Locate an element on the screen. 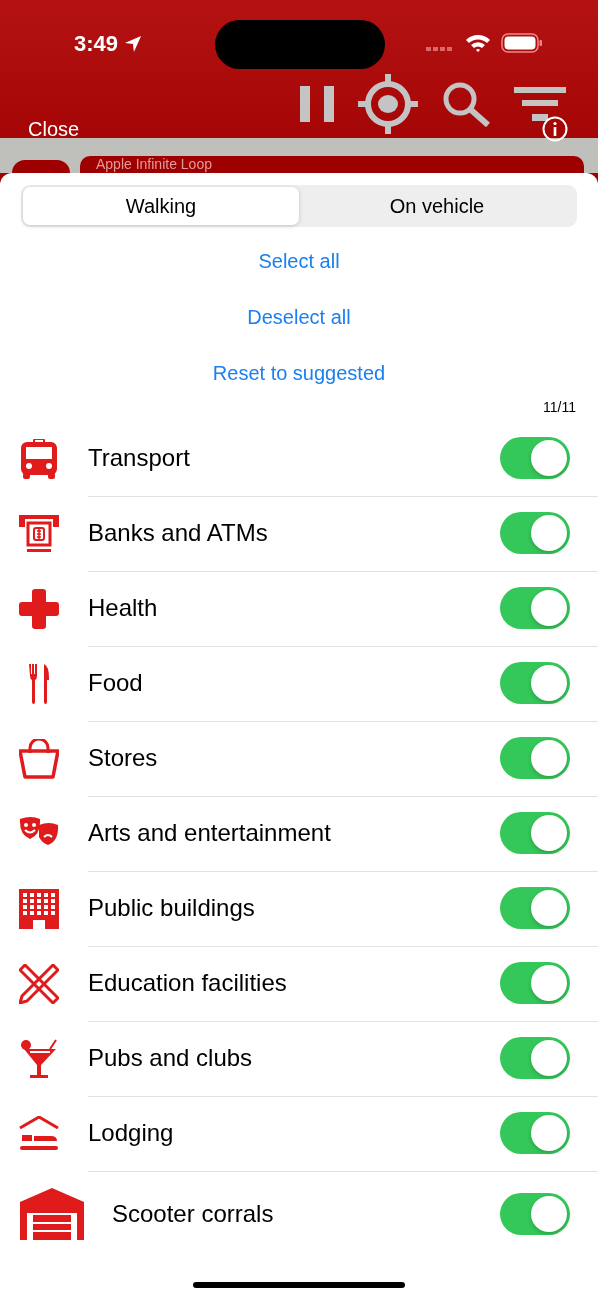 The width and height of the screenshot is (598, 1300). info-icon is located at coordinates (555, 129).